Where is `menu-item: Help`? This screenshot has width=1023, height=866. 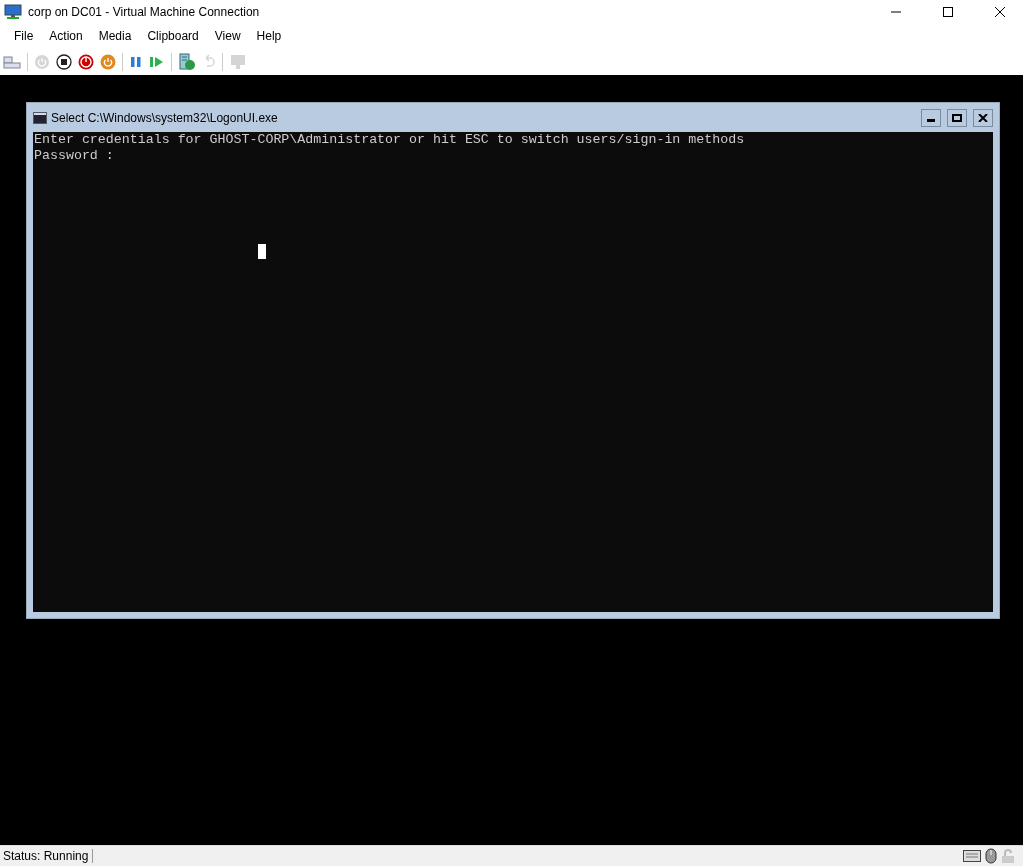 menu-item: Help is located at coordinates (269, 36).